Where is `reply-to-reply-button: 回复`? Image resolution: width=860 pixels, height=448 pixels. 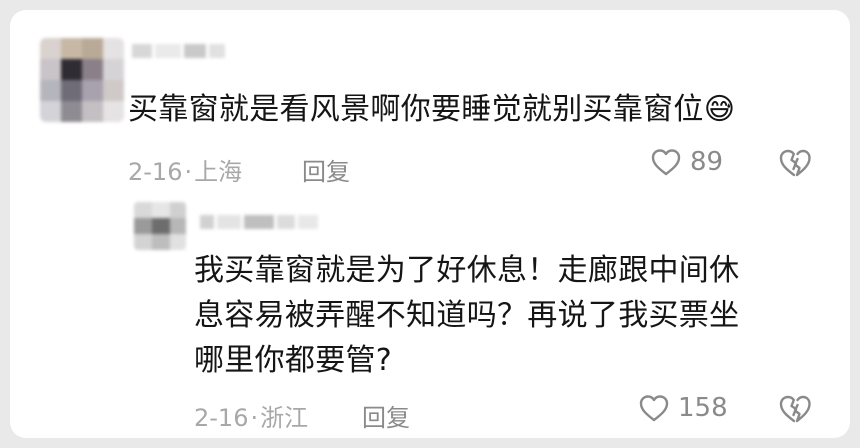
reply-to-reply-button: 回复 is located at coordinates (386, 415).